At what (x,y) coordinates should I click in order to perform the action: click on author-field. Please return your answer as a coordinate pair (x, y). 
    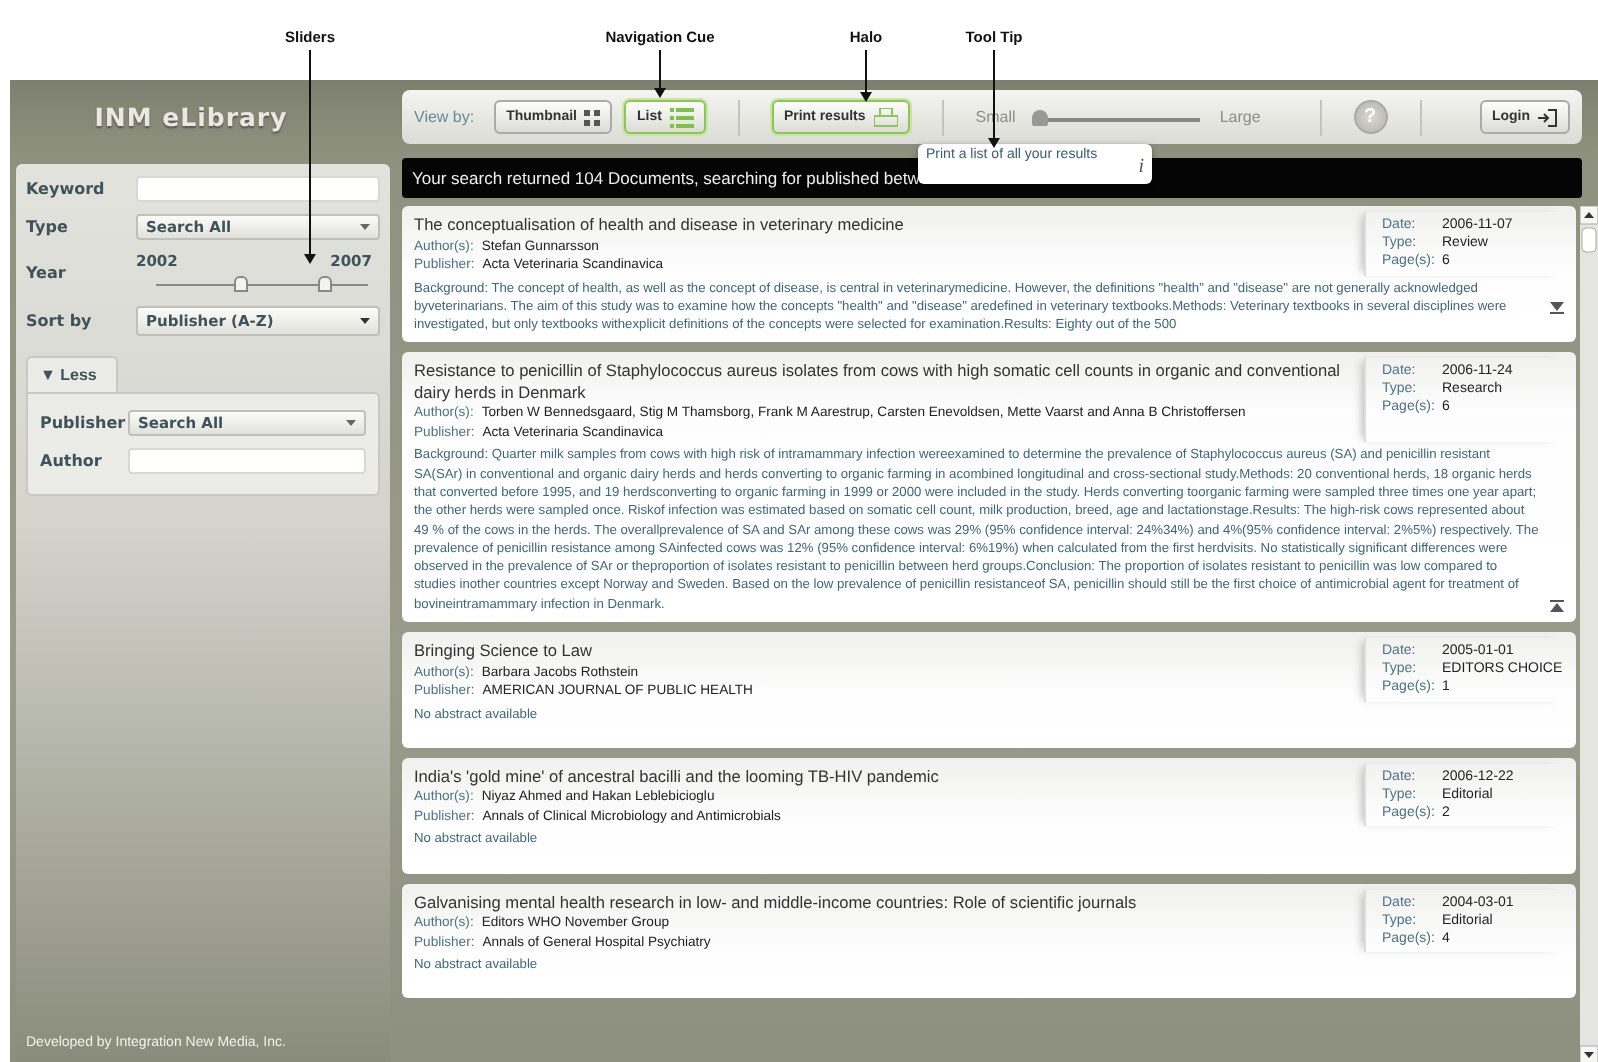
    Looking at the image, I should click on (247, 461).